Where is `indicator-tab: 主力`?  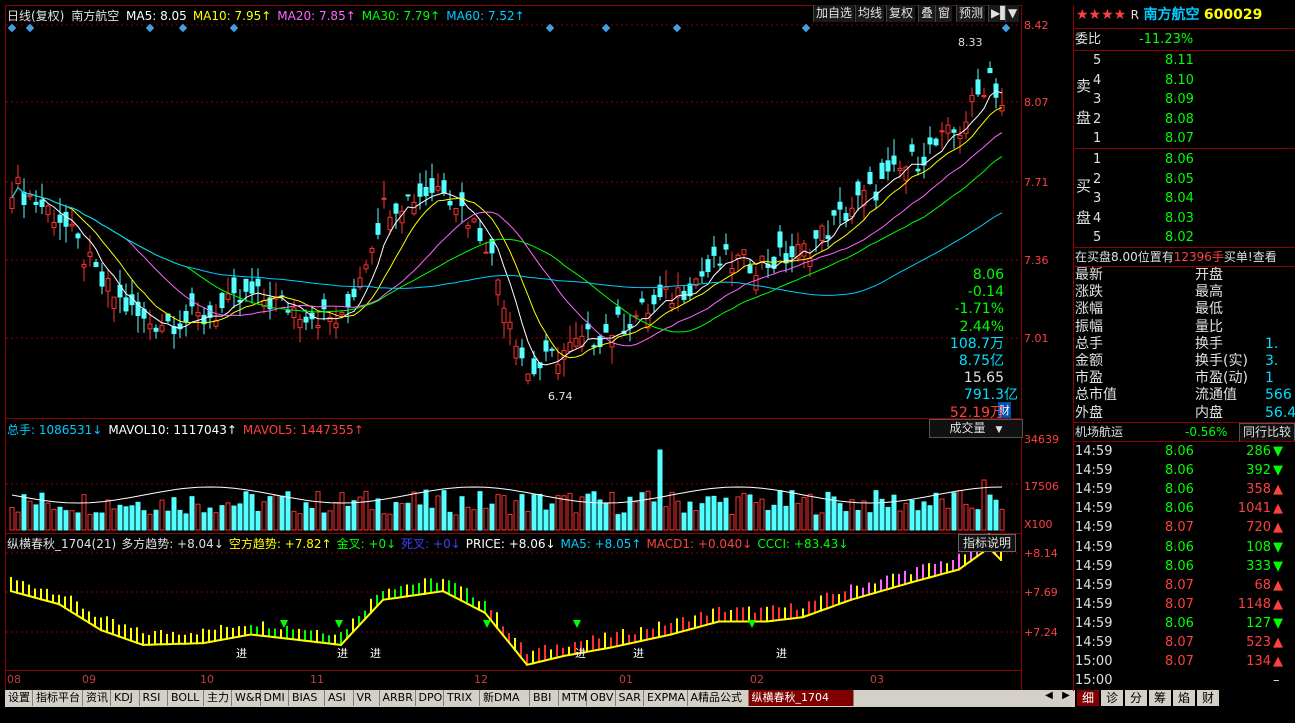 indicator-tab: 主力 is located at coordinates (218, 698).